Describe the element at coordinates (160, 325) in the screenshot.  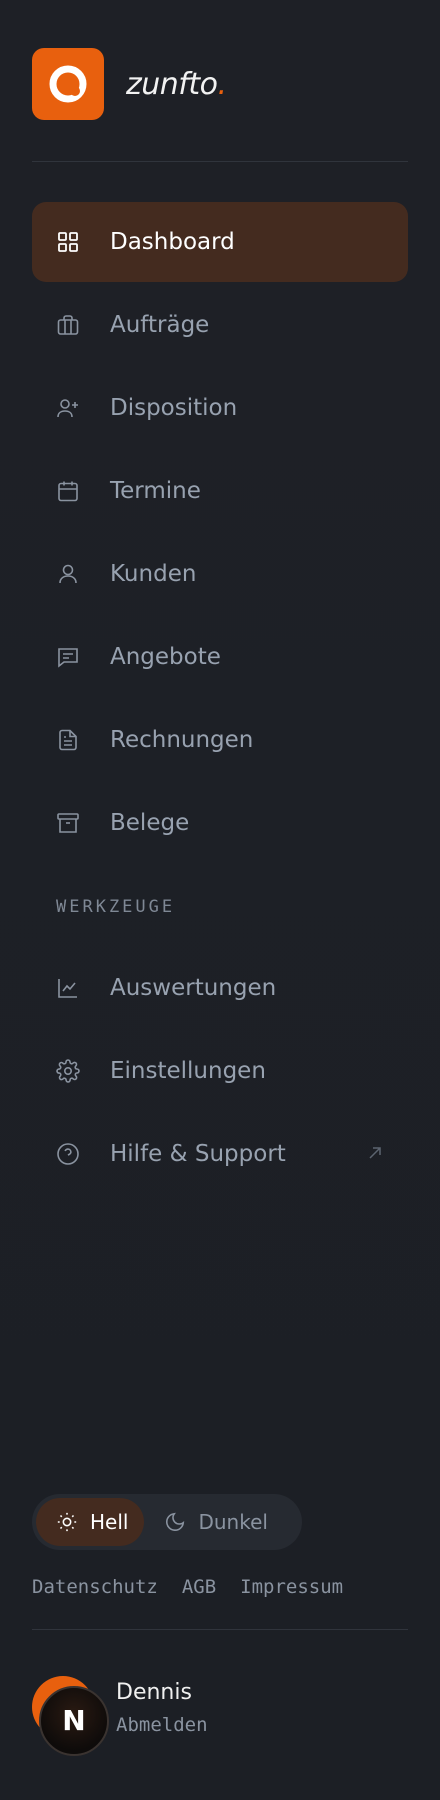
I see `nav-item-label: Aufträge` at that location.